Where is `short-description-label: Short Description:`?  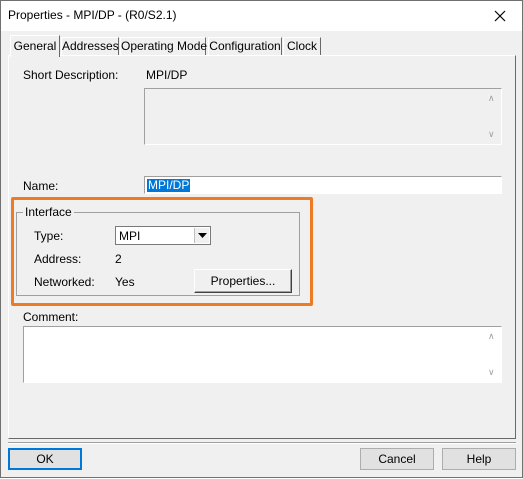
short-description-label: Short Description: is located at coordinates (71, 75).